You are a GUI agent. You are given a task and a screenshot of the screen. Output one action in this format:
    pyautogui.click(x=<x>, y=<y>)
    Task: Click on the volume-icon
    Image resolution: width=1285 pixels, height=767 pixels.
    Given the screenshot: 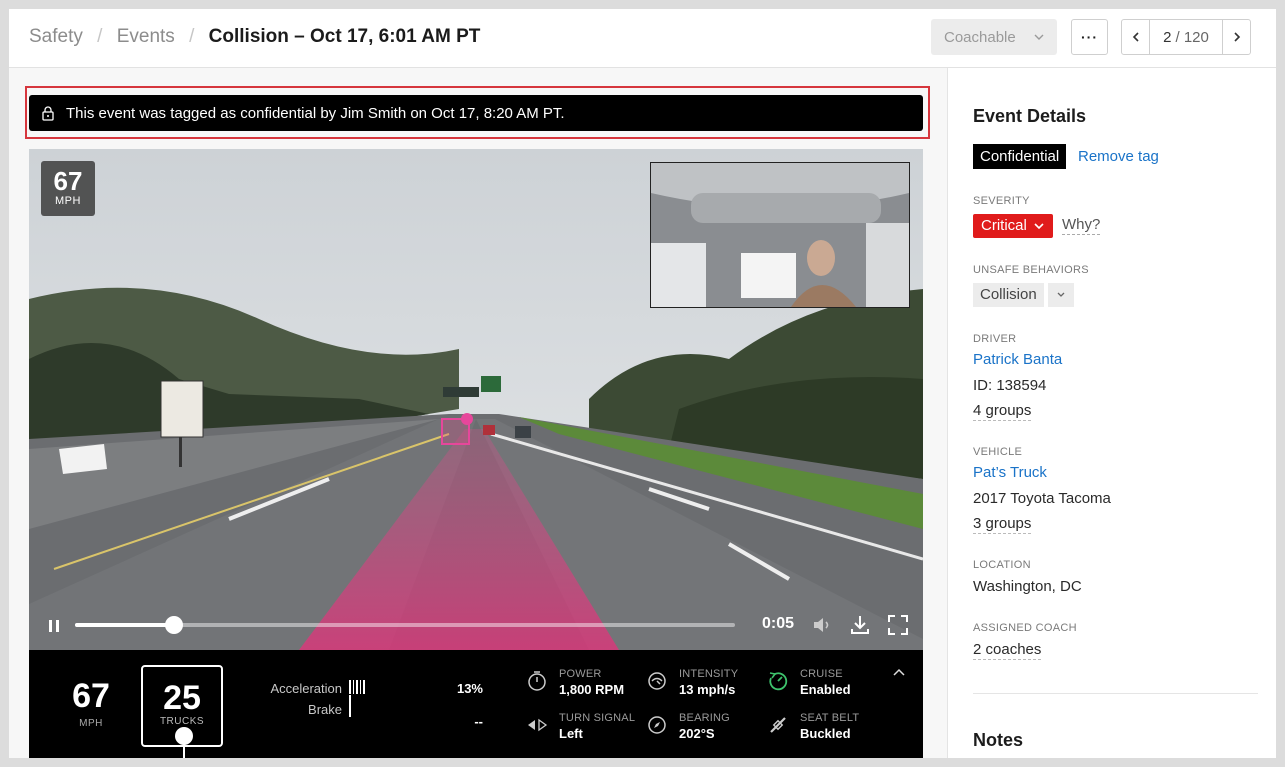 What is the action you would take?
    pyautogui.click(x=821, y=625)
    